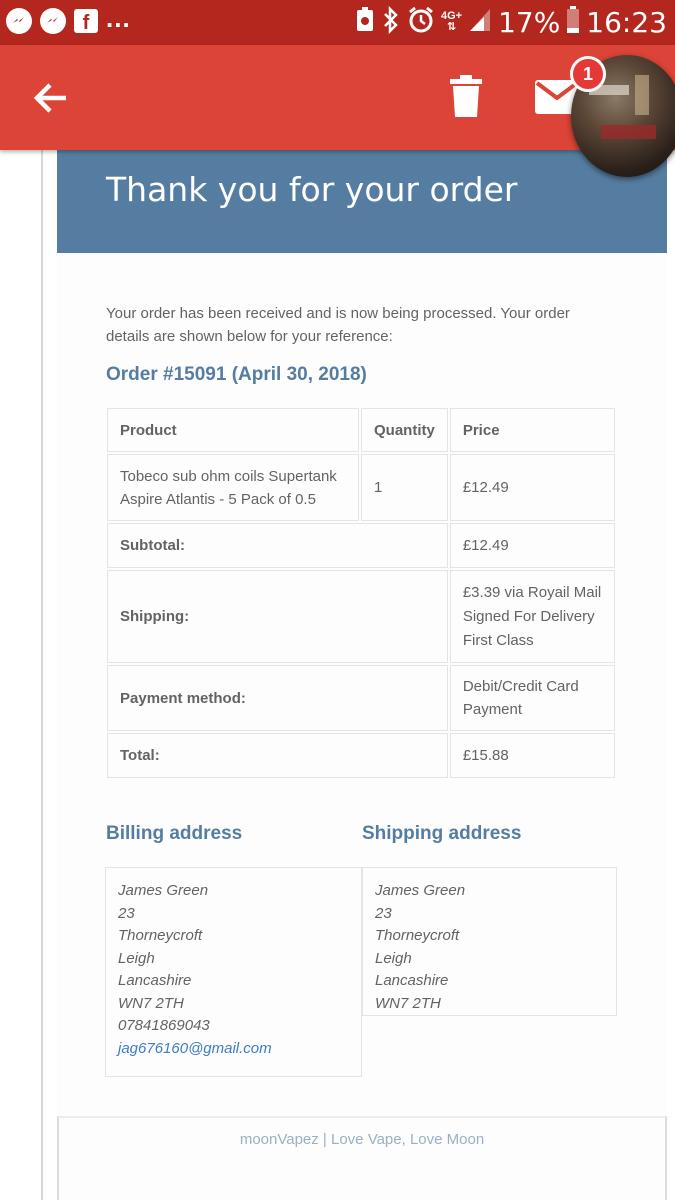 This screenshot has width=675, height=1200. What do you see at coordinates (573, 22) in the screenshot?
I see `battery-icon` at bounding box center [573, 22].